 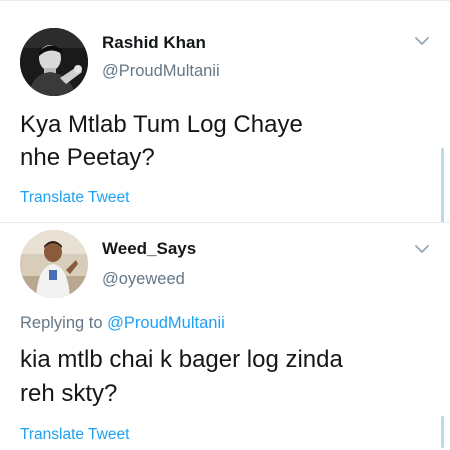 I want to click on user-handle: @ProudMultanii, so click(x=161, y=71).